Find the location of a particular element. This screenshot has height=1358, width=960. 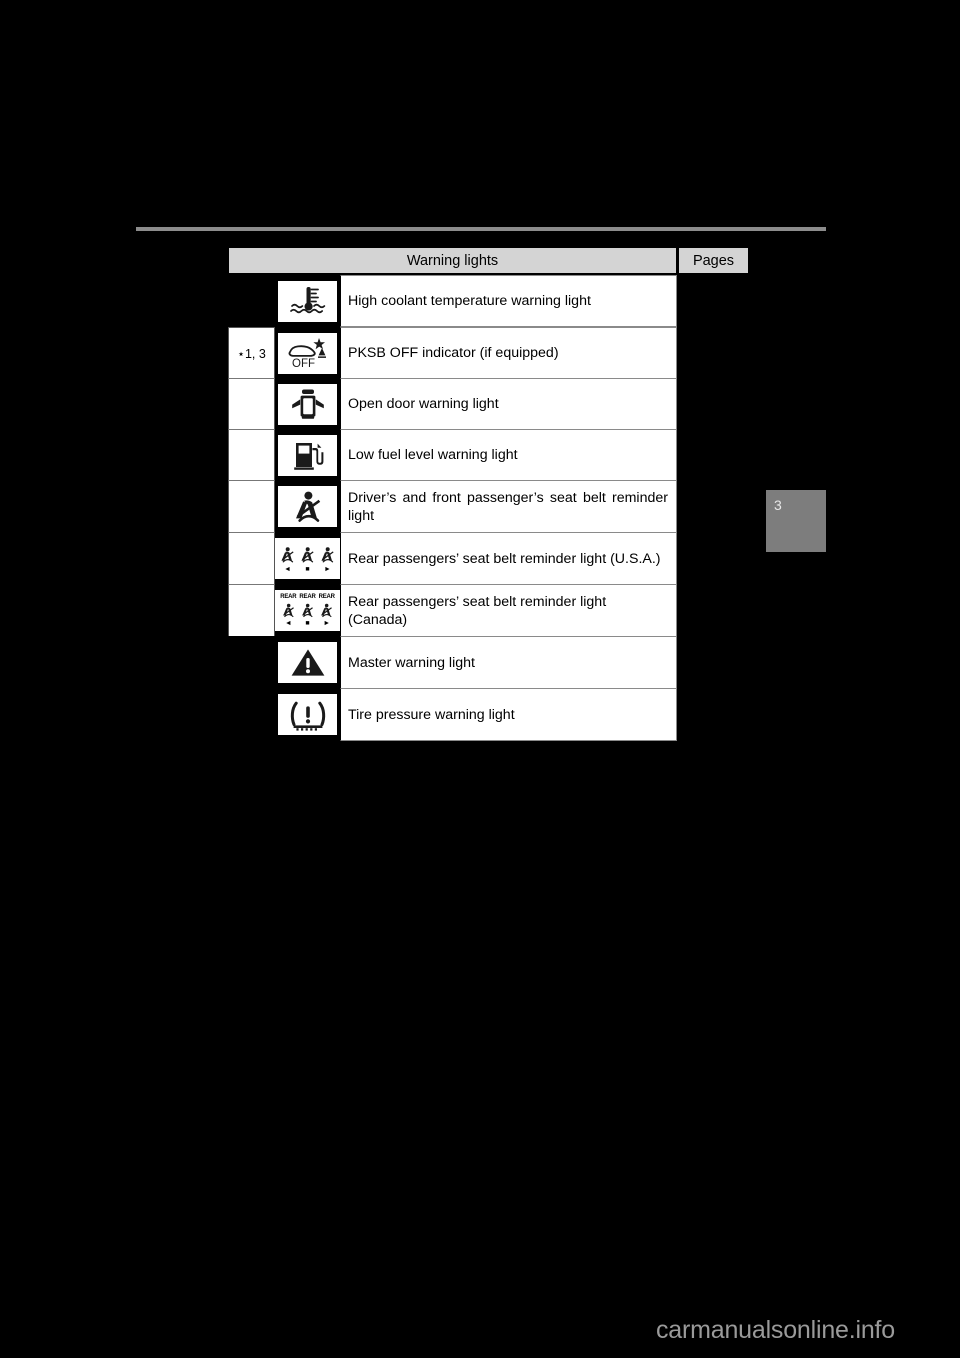

description-cell: High coolant temperature warning light is located at coordinates (508, 301).